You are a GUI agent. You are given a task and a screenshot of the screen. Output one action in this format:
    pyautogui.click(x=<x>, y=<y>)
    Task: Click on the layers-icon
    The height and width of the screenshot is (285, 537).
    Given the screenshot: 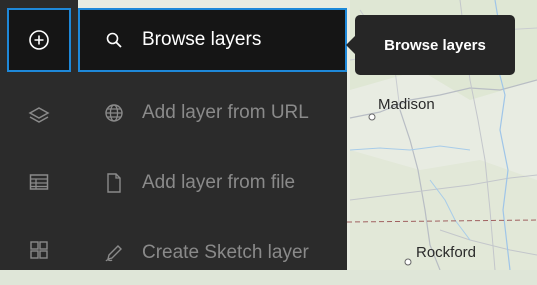 What is the action you would take?
    pyautogui.click(x=39, y=116)
    